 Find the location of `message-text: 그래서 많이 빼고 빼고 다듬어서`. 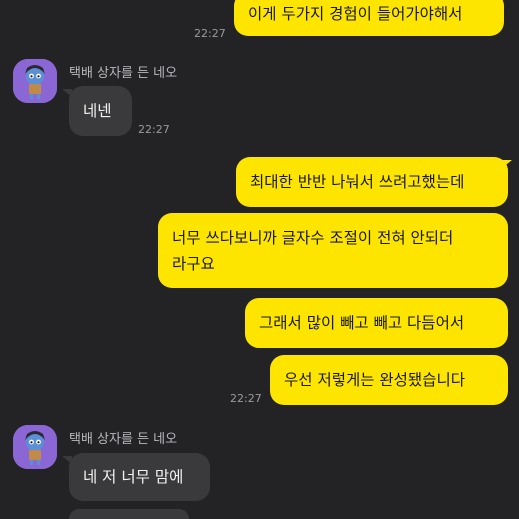

message-text: 그래서 많이 빼고 빼고 다듬어서 is located at coordinates (362, 323).